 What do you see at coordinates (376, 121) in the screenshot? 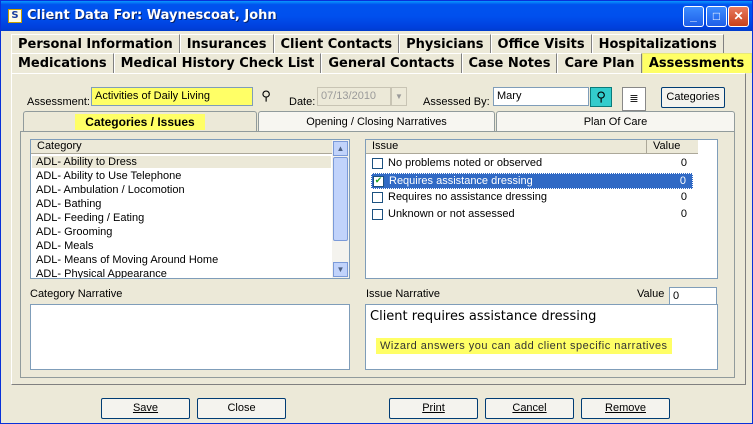
I see `subtab-opening-closing-narratives: Opening / Closing Narratives` at bounding box center [376, 121].